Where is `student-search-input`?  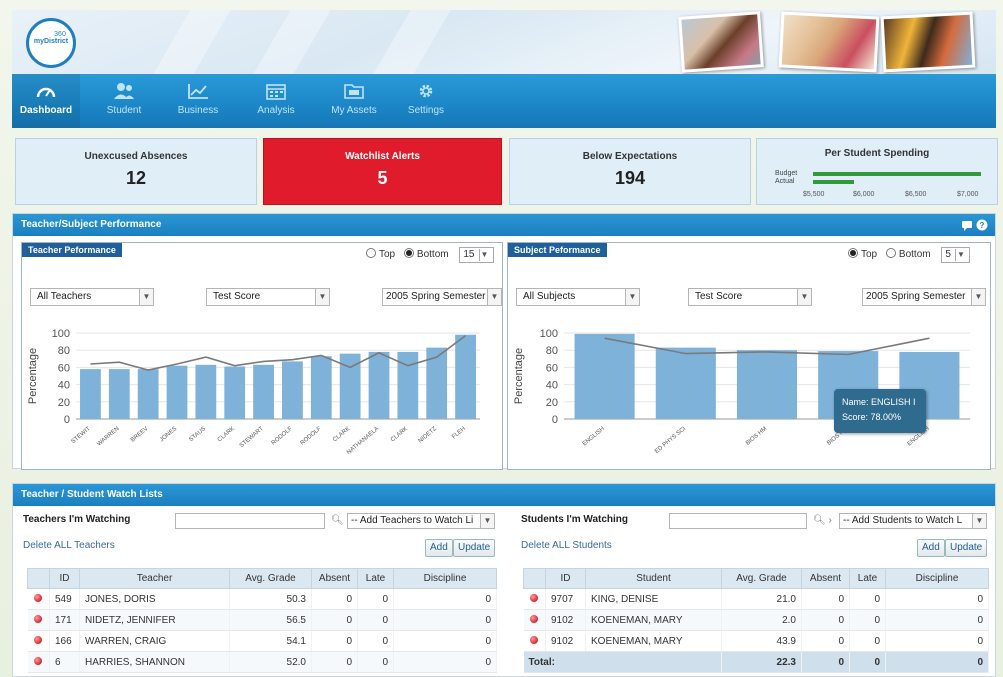
student-search-input is located at coordinates (738, 521).